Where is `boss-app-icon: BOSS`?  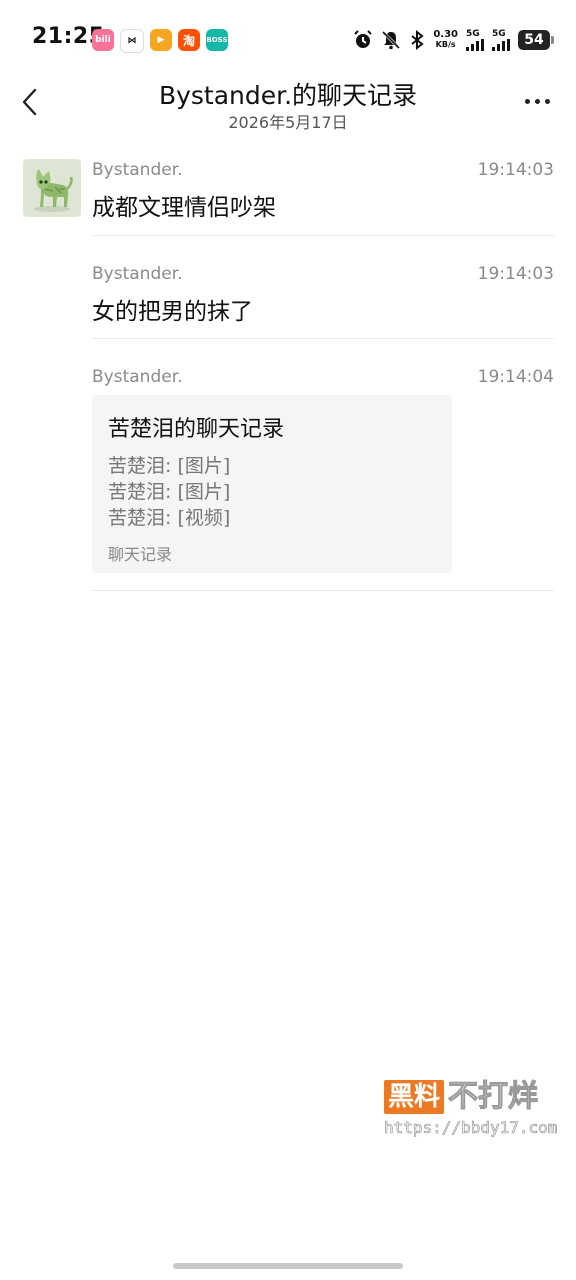
boss-app-icon: BOSS is located at coordinates (217, 40).